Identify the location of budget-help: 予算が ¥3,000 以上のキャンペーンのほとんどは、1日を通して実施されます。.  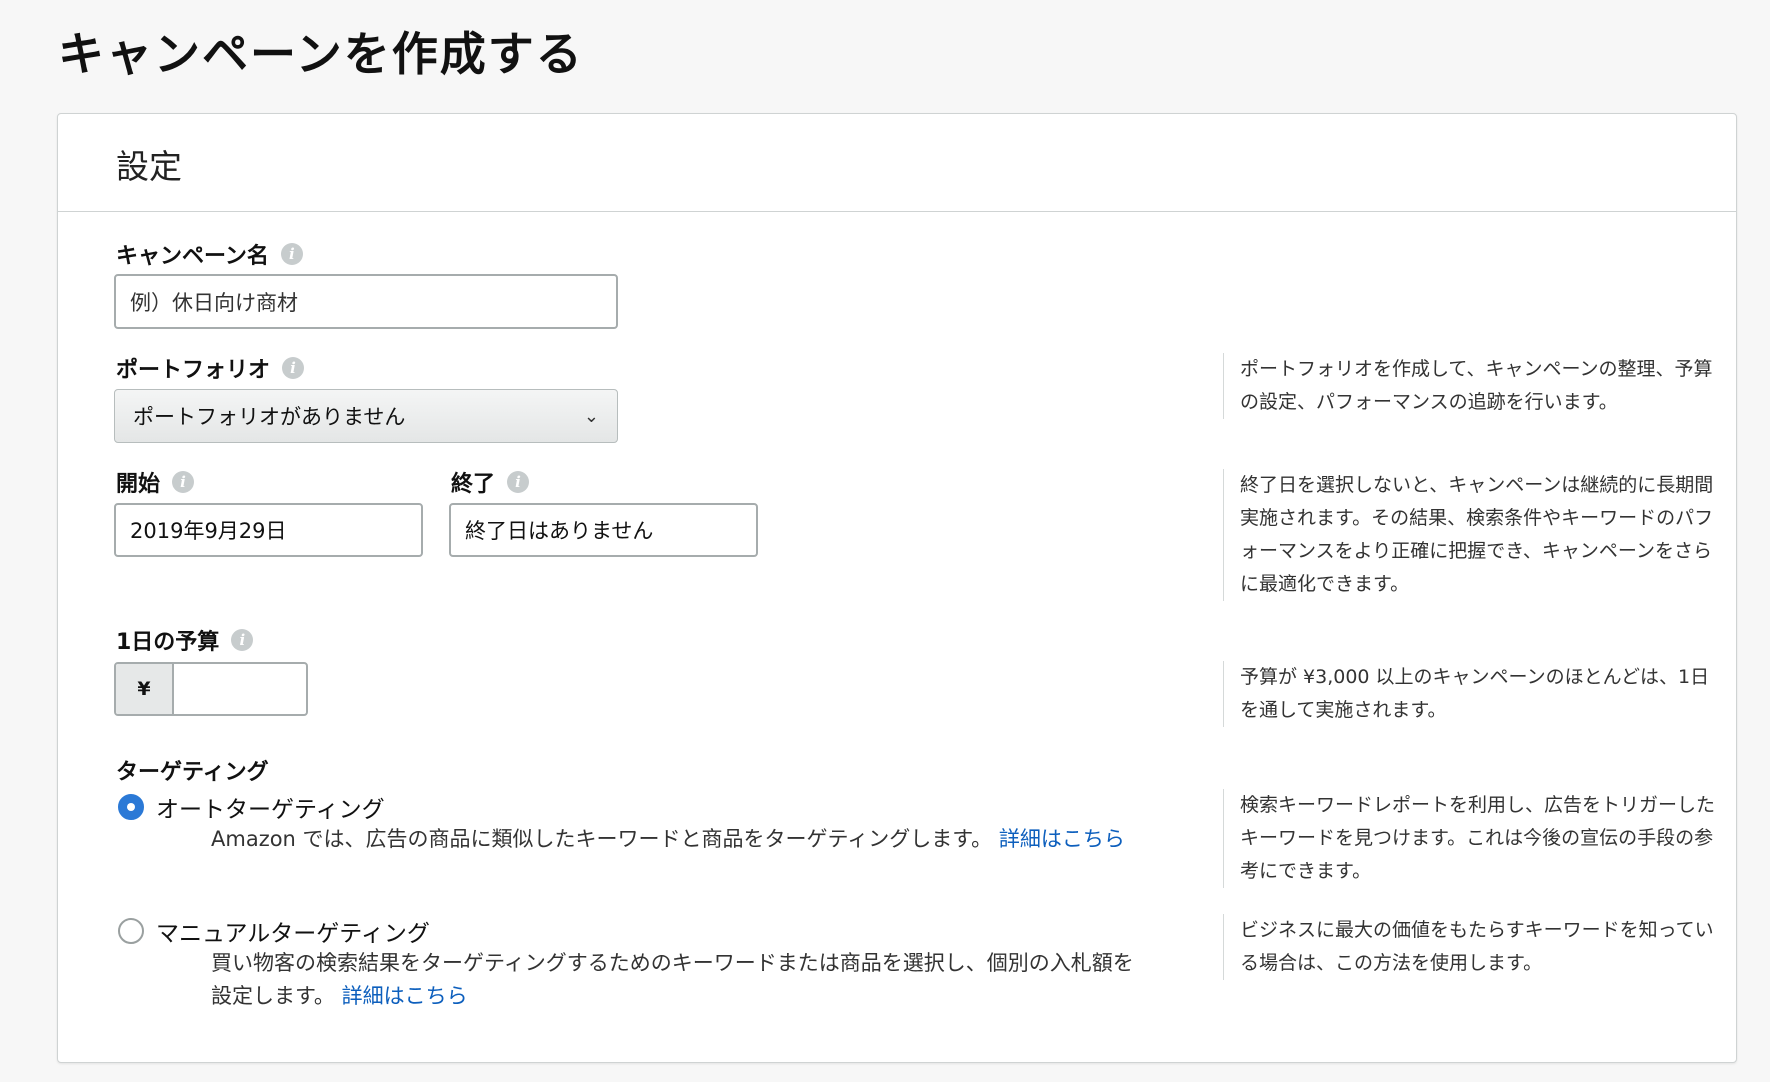
(1473, 694).